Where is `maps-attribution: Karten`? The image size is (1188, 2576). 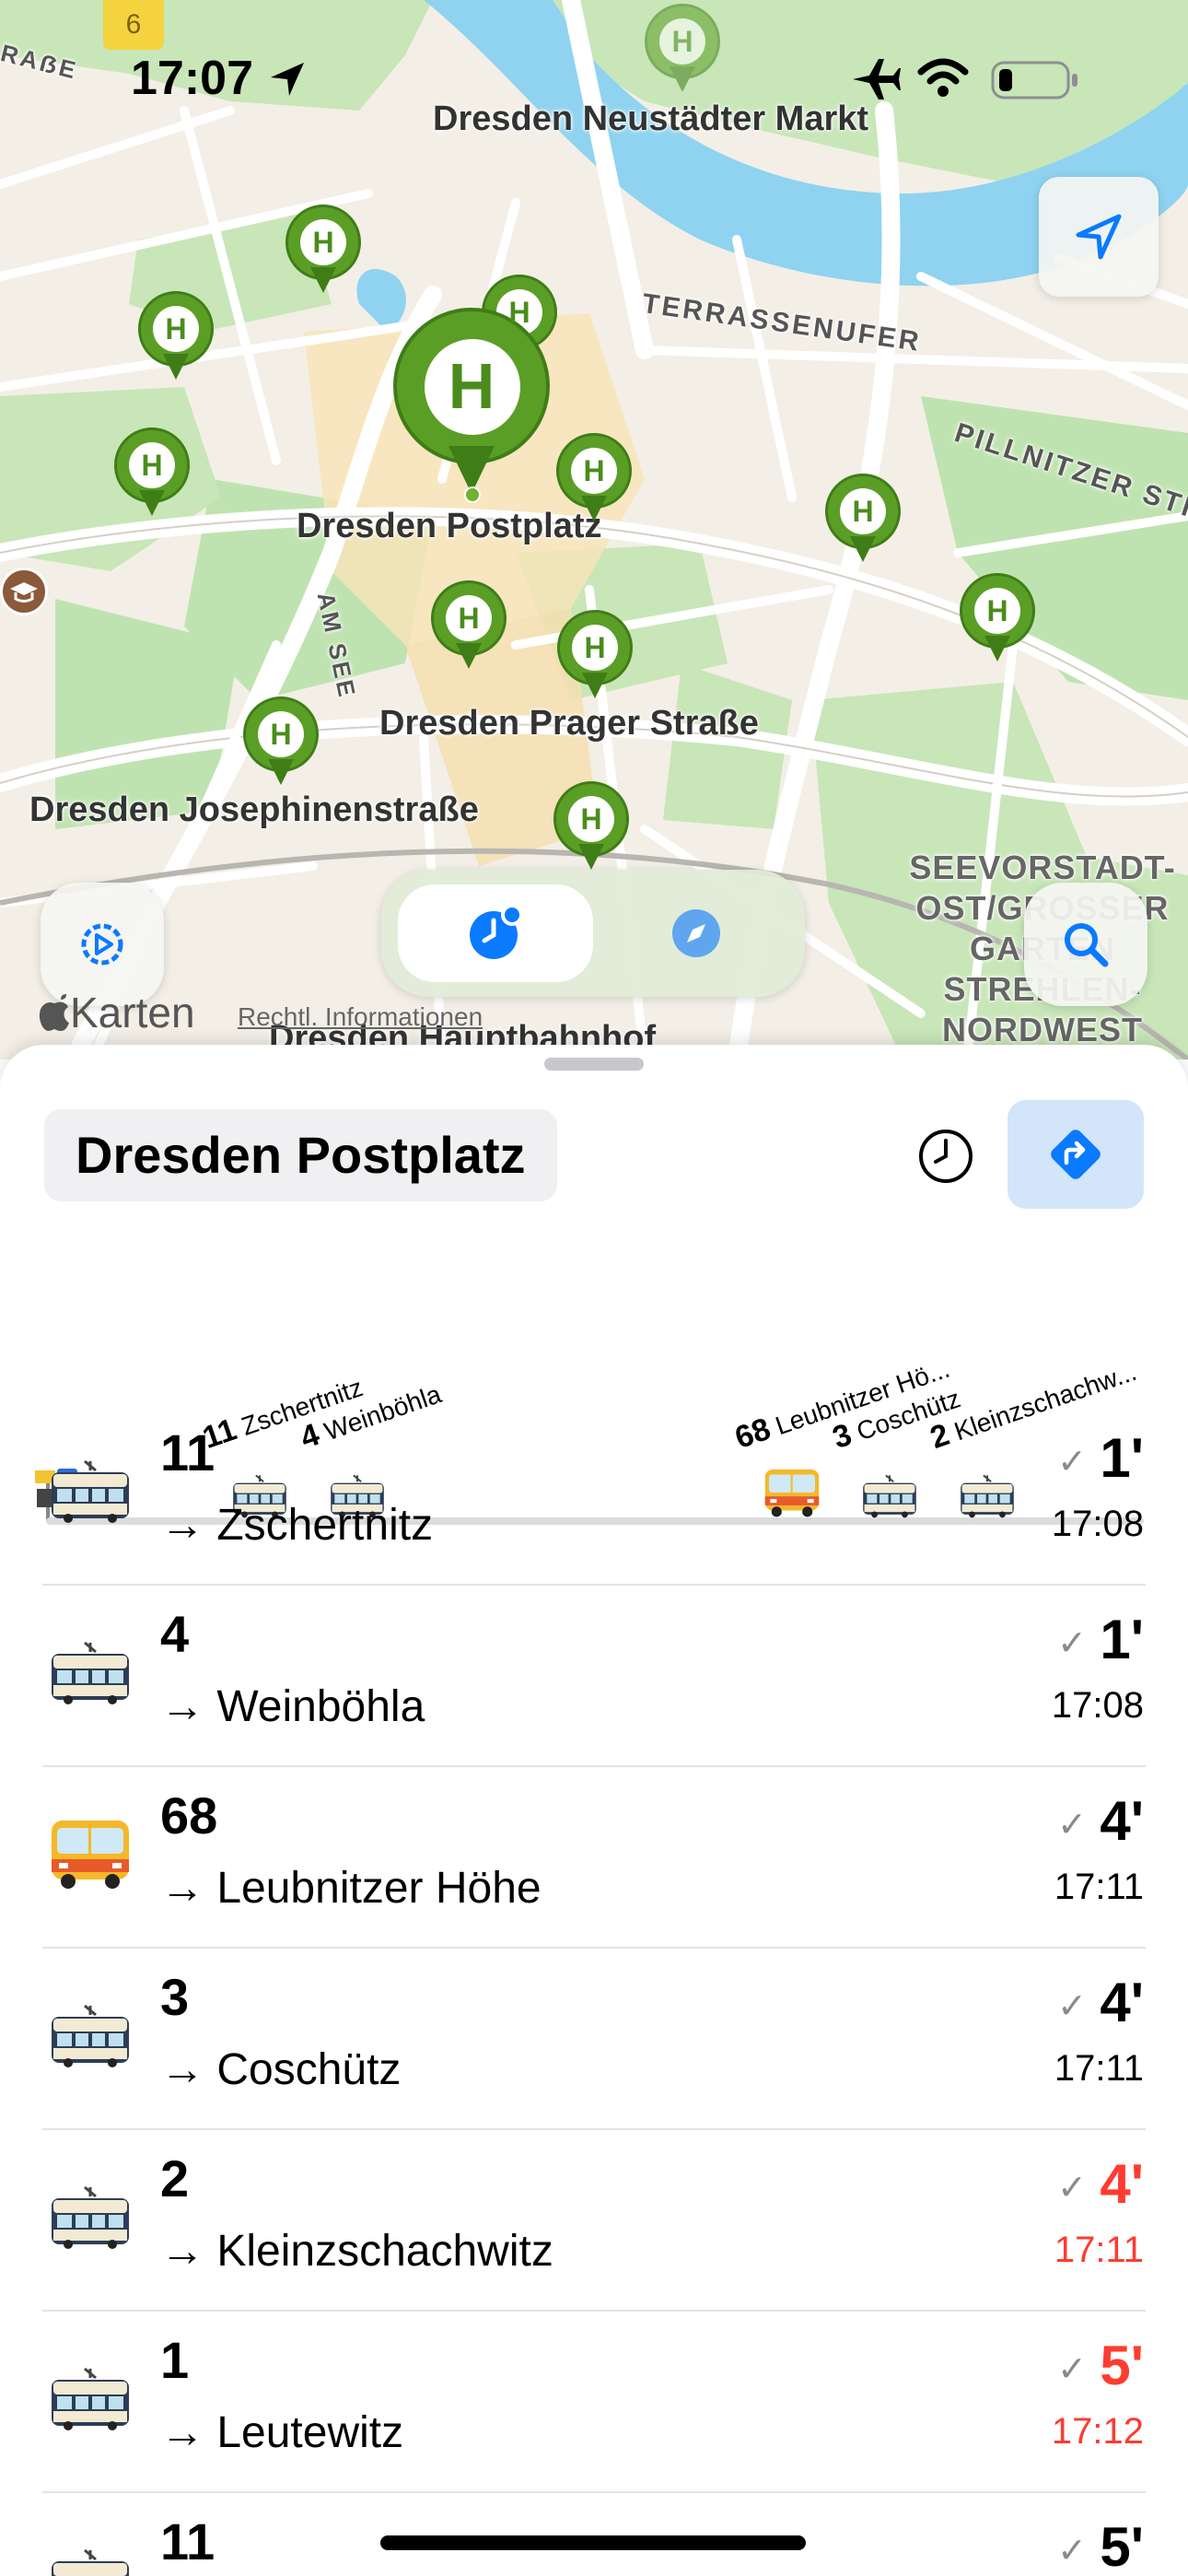
maps-attribution: Karten is located at coordinates (117, 1012).